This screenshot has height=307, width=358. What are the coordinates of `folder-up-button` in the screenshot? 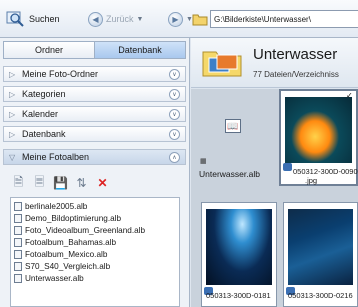 It's located at (200, 19).